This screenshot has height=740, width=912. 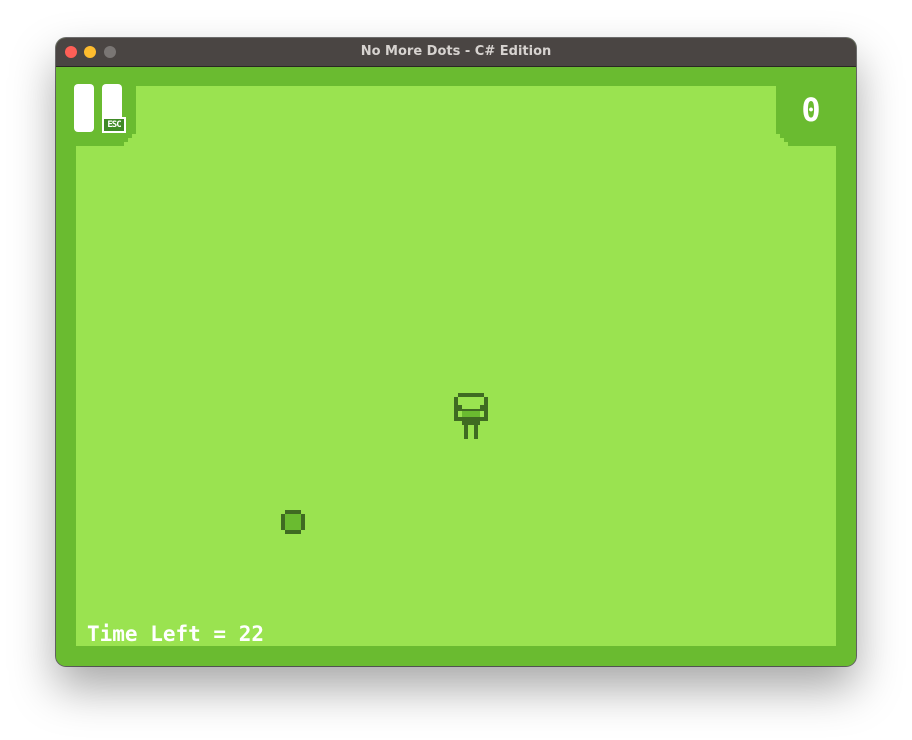 What do you see at coordinates (811, 110) in the screenshot?
I see `score-display: 0` at bounding box center [811, 110].